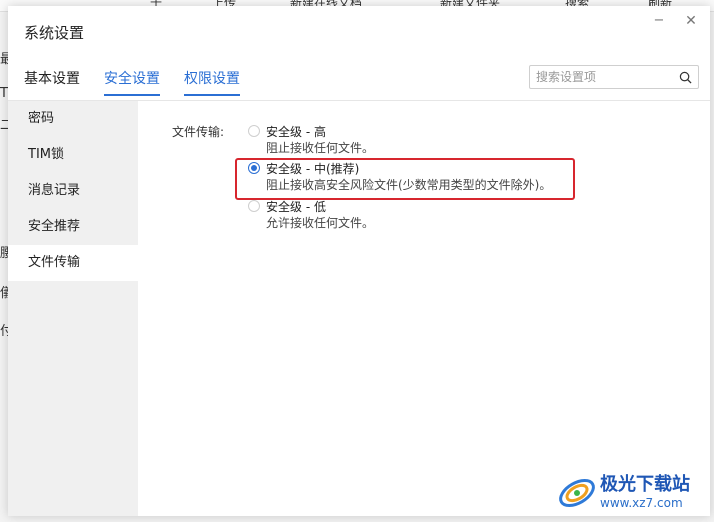 Image resolution: width=714 pixels, height=522 pixels. I want to click on radio-medium, so click(254, 168).